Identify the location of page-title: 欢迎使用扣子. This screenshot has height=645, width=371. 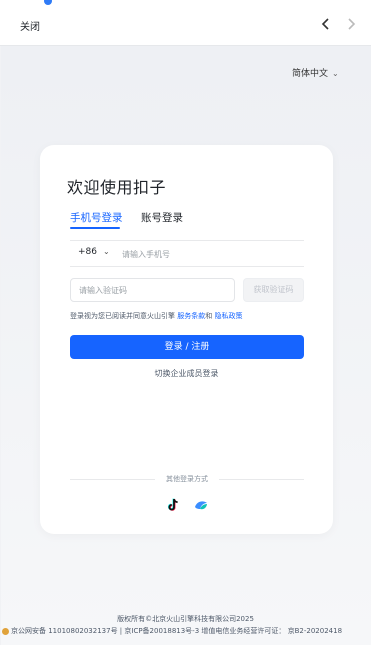
(117, 187).